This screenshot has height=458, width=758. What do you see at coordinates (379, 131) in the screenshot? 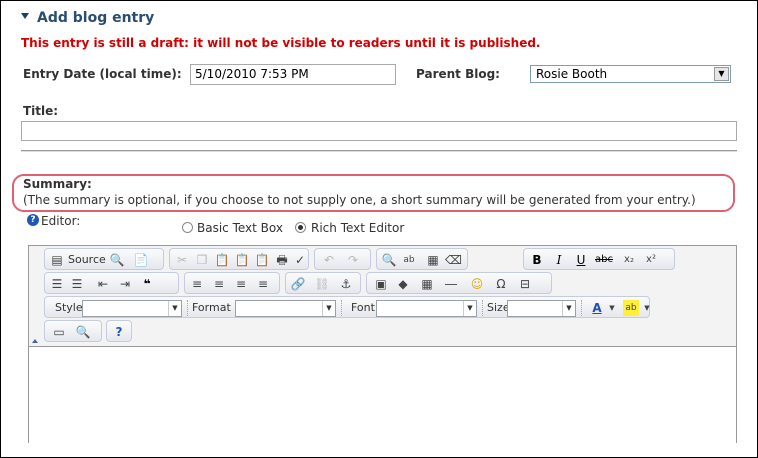
I see `title-input` at bounding box center [379, 131].